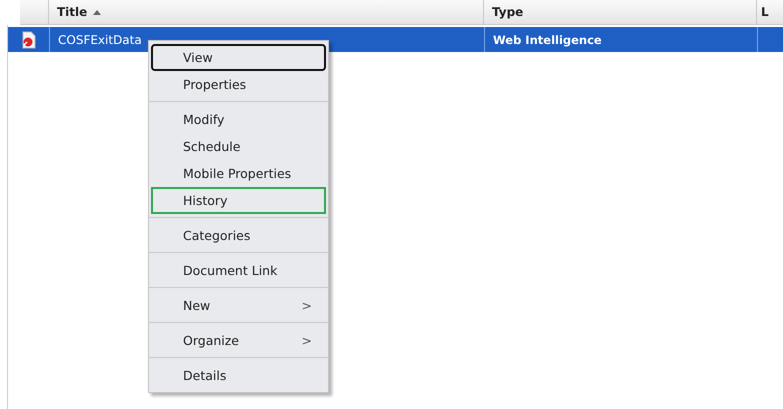  Describe the element at coordinates (238, 200) in the screenshot. I see `menu-item: History` at that location.